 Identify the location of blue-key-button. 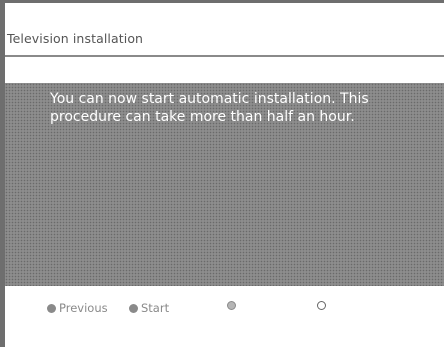
(323, 305).